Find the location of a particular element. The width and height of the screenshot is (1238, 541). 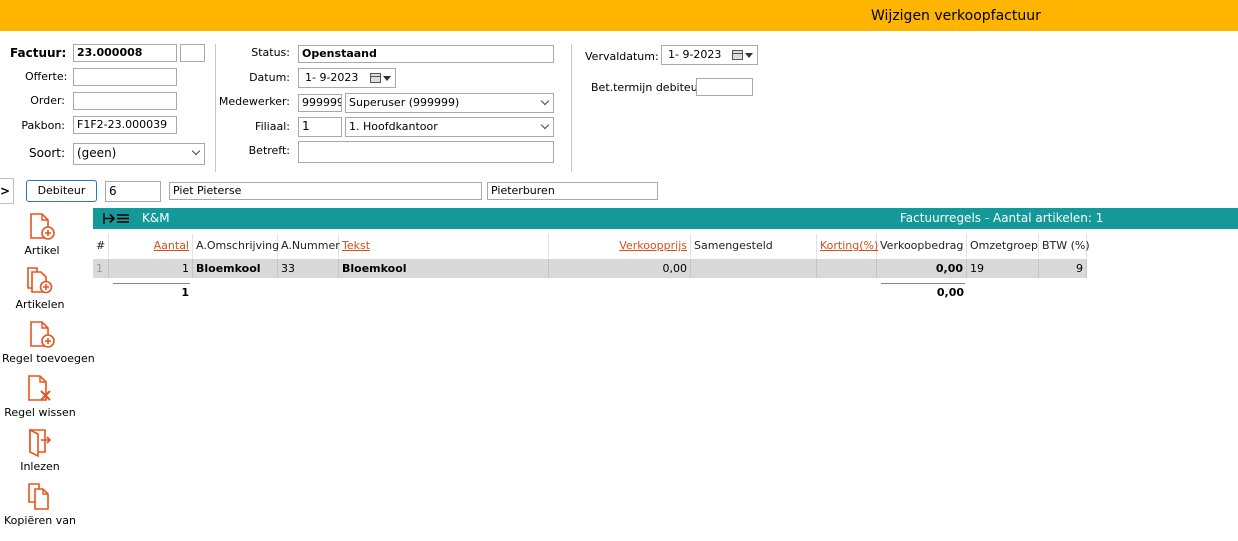

sidebar-item-regel-wissen: Regel wissen is located at coordinates (40, 396).